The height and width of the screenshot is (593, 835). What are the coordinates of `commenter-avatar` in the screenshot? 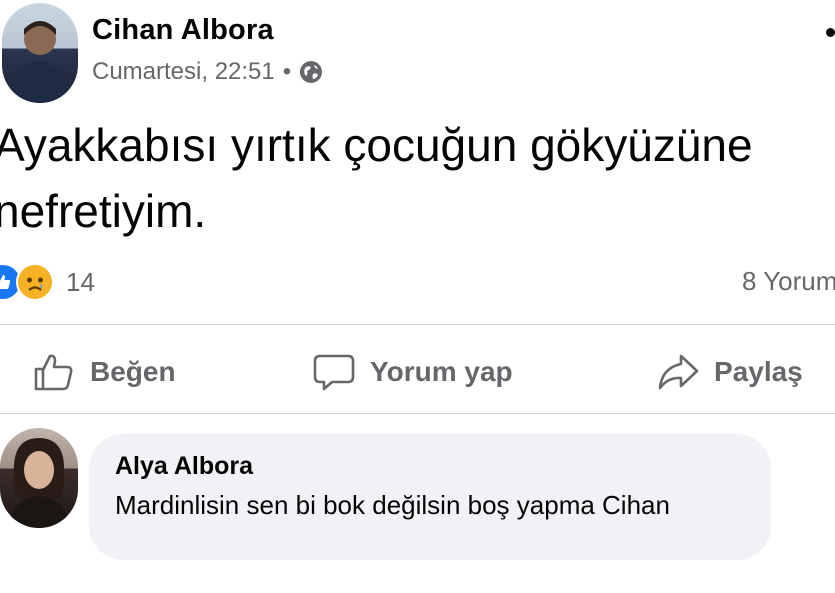 It's located at (39, 478).